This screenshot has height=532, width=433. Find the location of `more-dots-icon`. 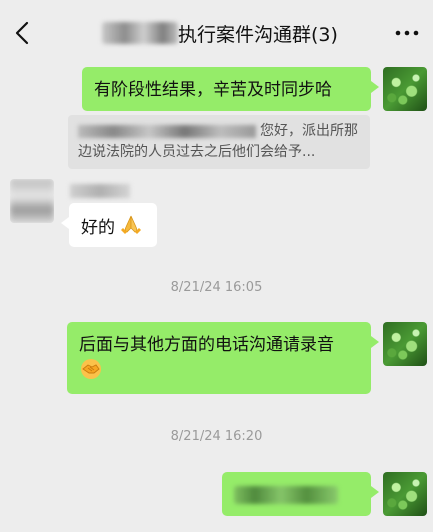

more-dots-icon is located at coordinates (407, 33).